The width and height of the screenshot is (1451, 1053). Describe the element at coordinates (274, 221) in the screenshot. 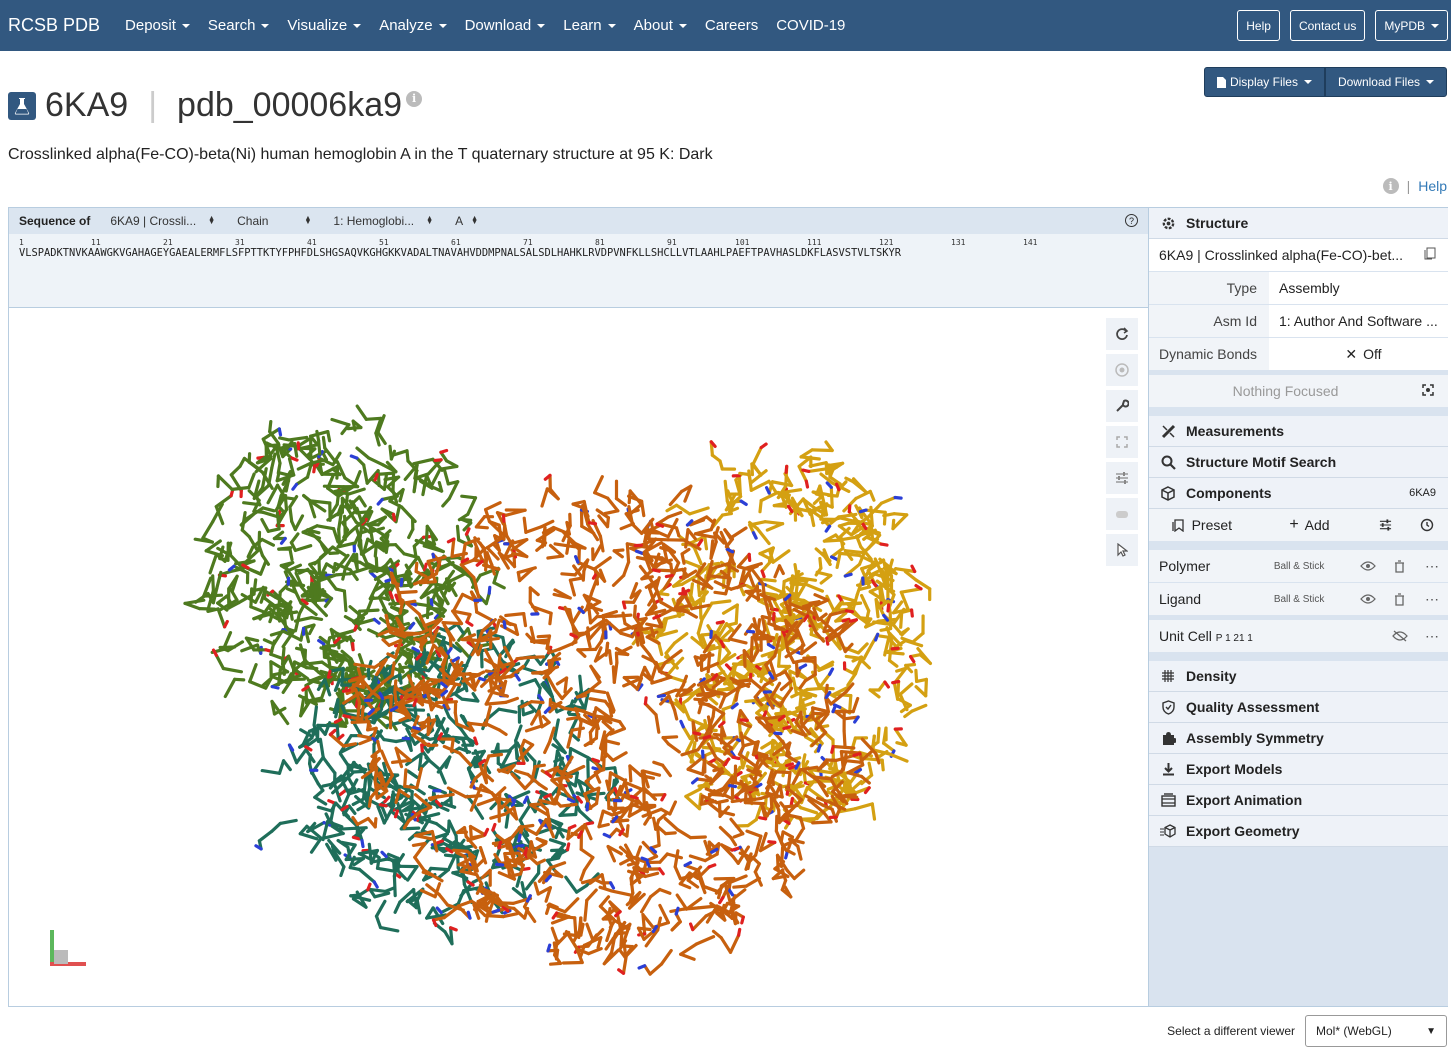

I see `mode-select: Chain ▲ ▼` at that location.